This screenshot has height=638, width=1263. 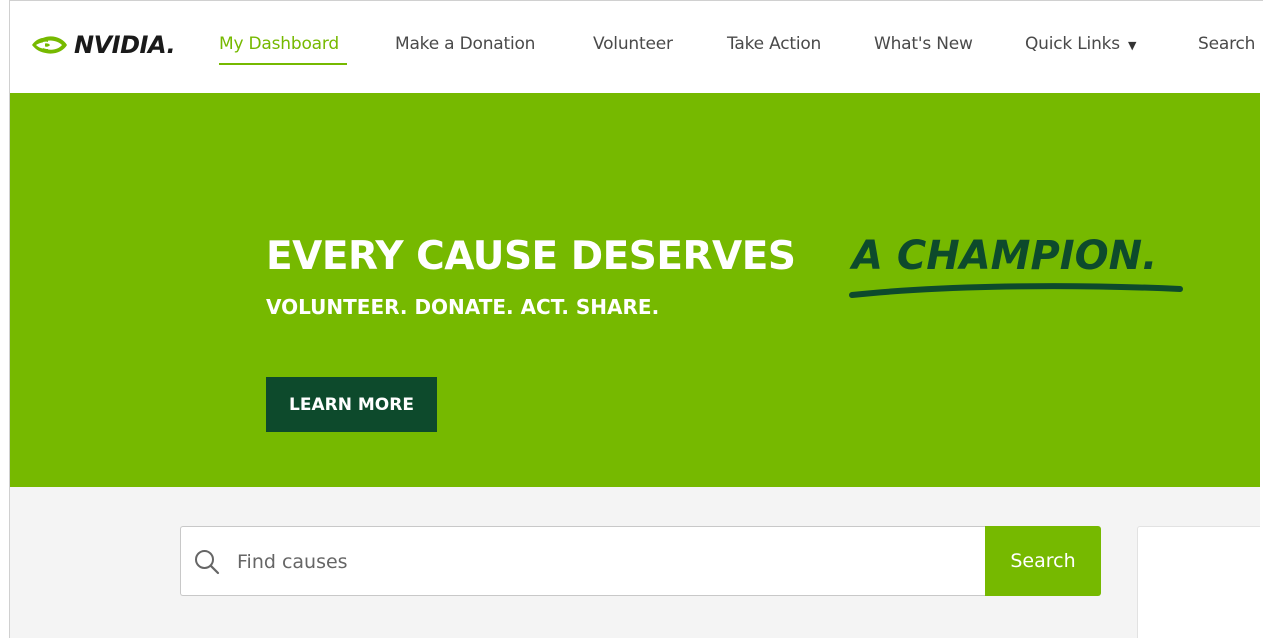 I want to click on brush-underline-icon, so click(x=1016, y=290).